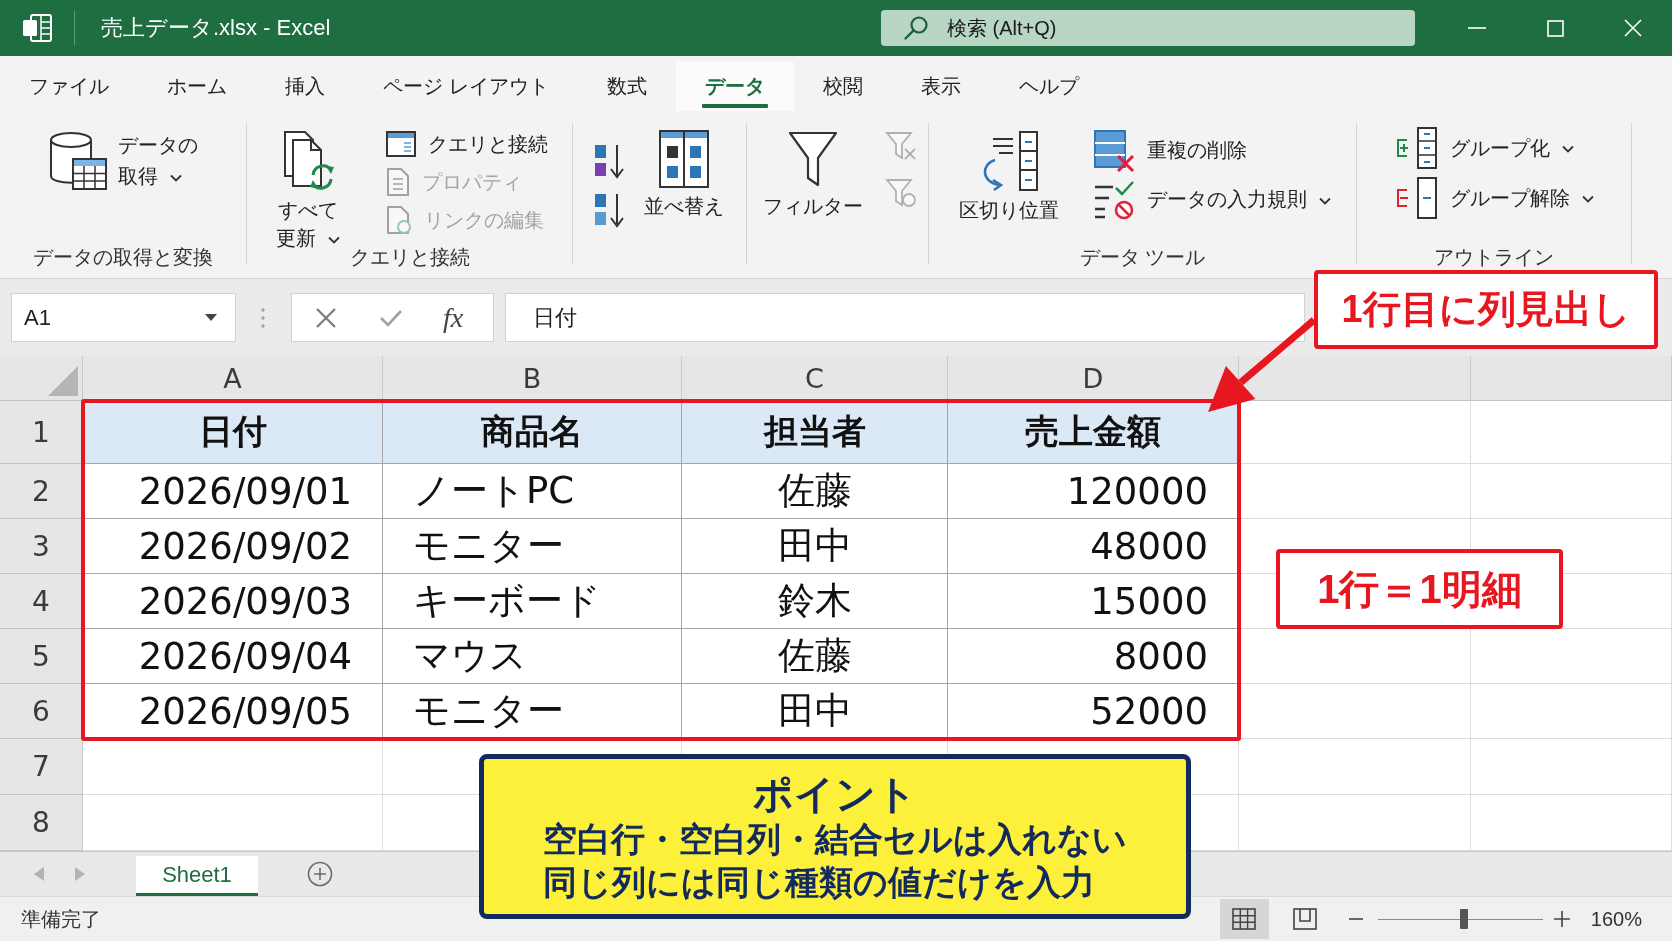 This screenshot has height=941, width=1672. Describe the element at coordinates (78, 161) in the screenshot. I see `database-table-icon` at that location.